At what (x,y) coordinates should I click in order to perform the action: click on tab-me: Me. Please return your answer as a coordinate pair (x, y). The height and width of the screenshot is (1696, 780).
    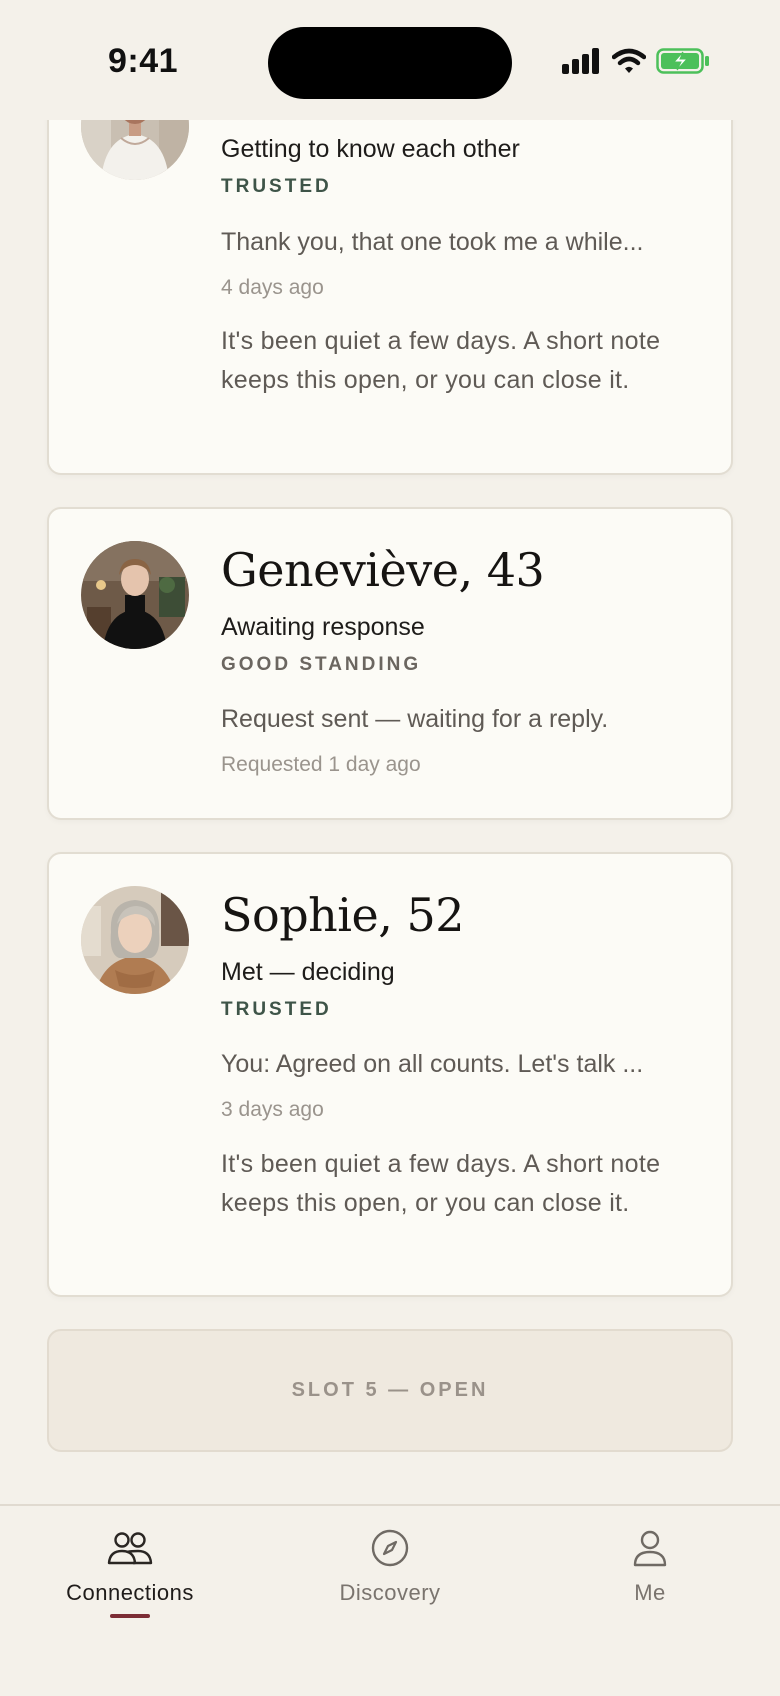
    Looking at the image, I should click on (650, 1566).